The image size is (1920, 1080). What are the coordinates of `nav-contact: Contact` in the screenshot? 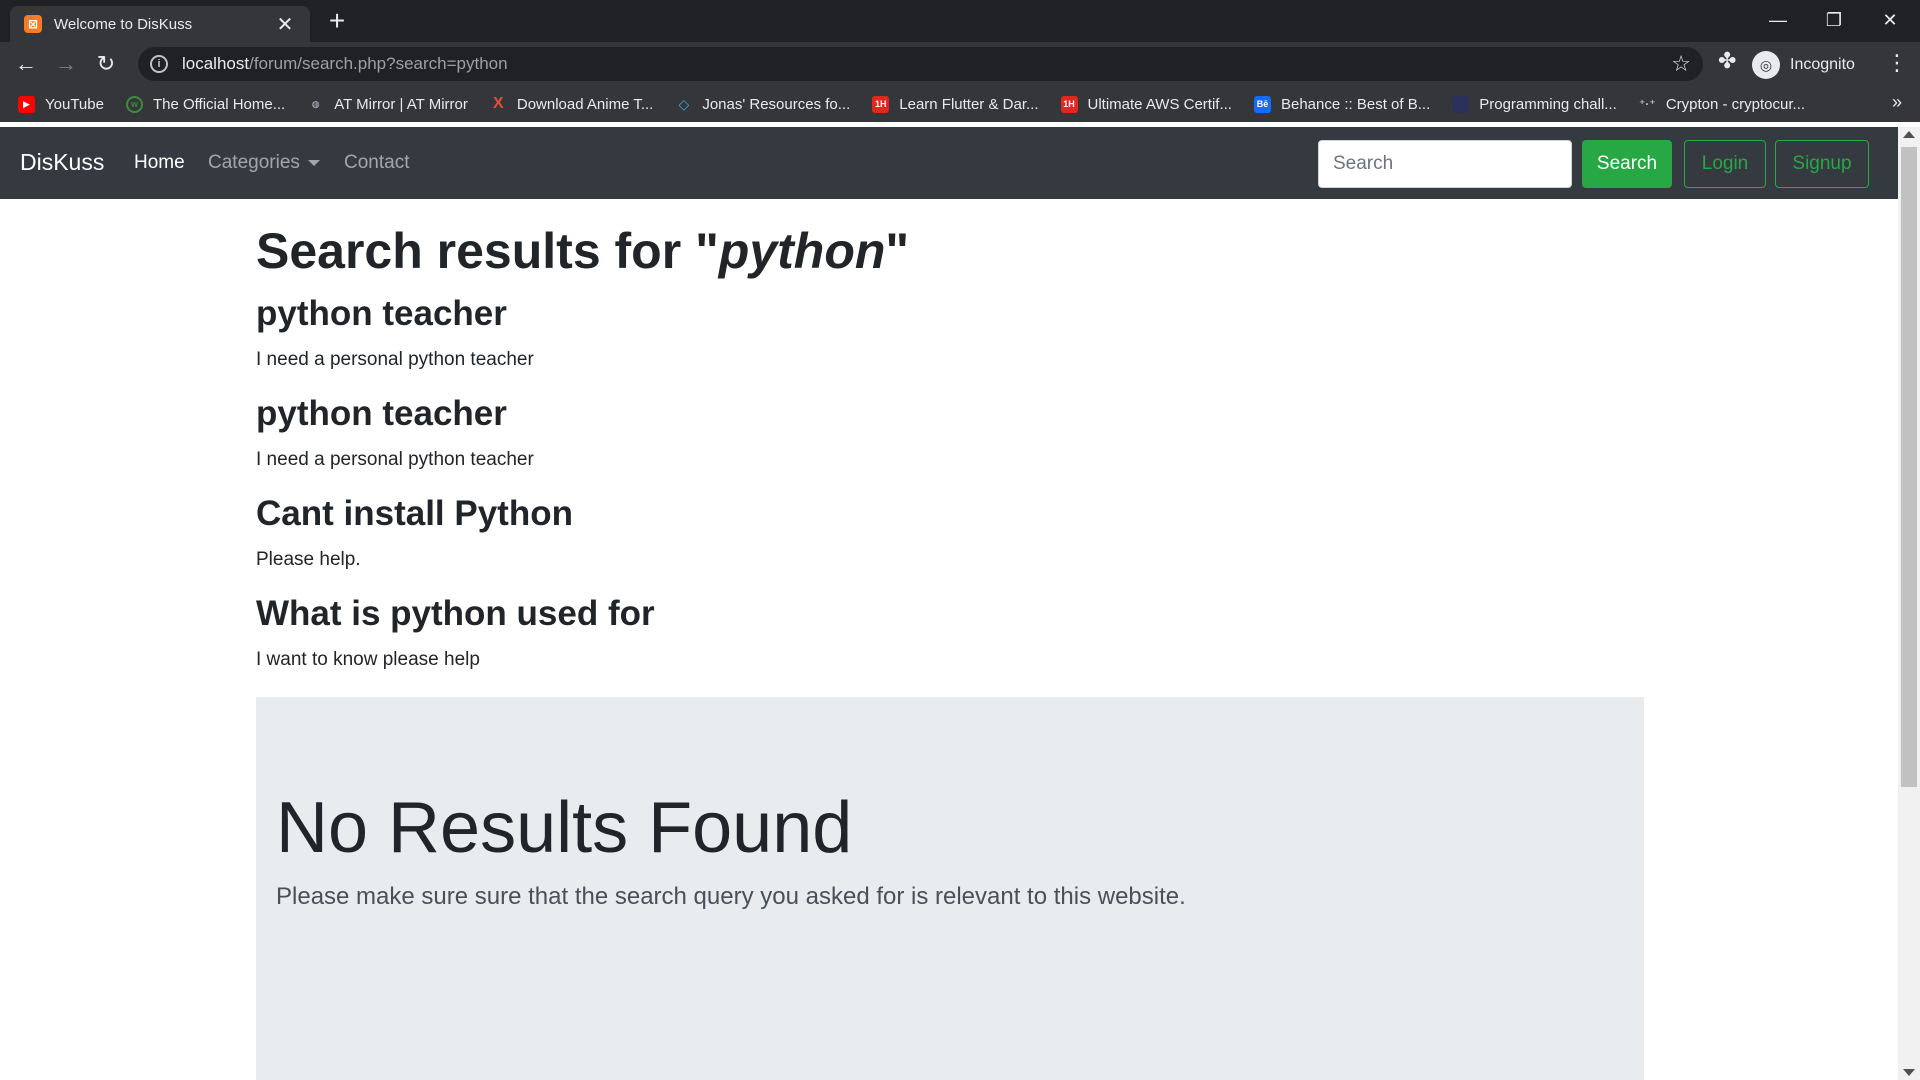 It's located at (376, 163).